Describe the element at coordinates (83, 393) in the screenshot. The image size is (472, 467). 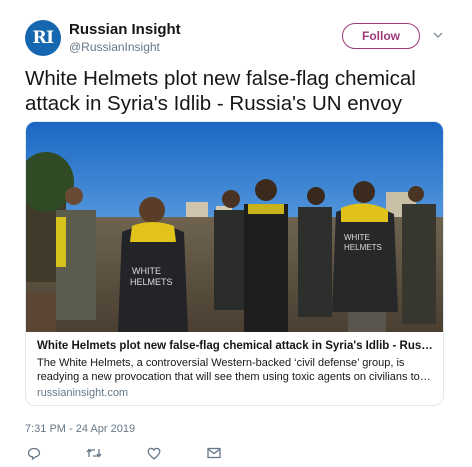
I see `card-domain: russianinsight.com` at that location.